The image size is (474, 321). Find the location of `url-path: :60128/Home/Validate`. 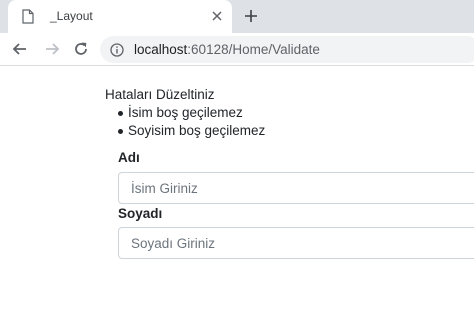

url-path: :60128/Home/Validate is located at coordinates (253, 49).